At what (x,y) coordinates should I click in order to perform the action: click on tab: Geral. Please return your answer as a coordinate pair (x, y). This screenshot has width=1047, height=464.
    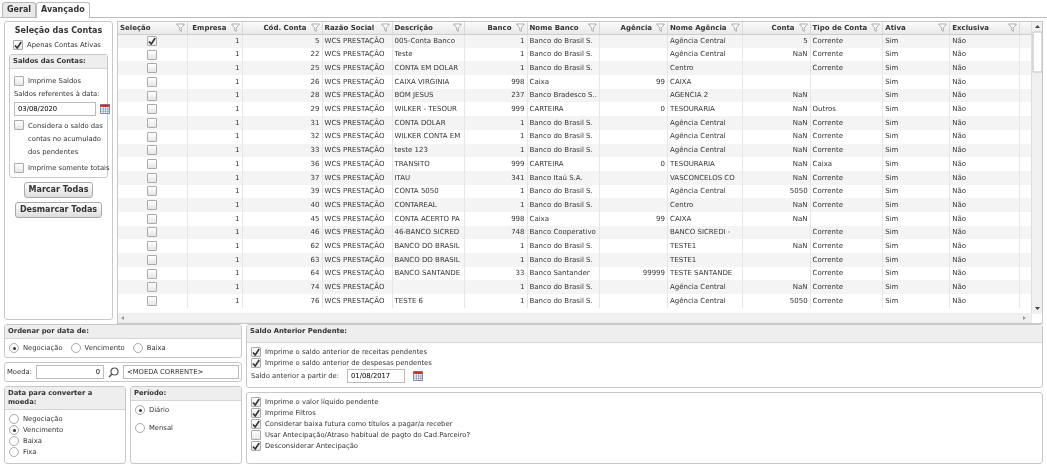
    Looking at the image, I should click on (19, 9).